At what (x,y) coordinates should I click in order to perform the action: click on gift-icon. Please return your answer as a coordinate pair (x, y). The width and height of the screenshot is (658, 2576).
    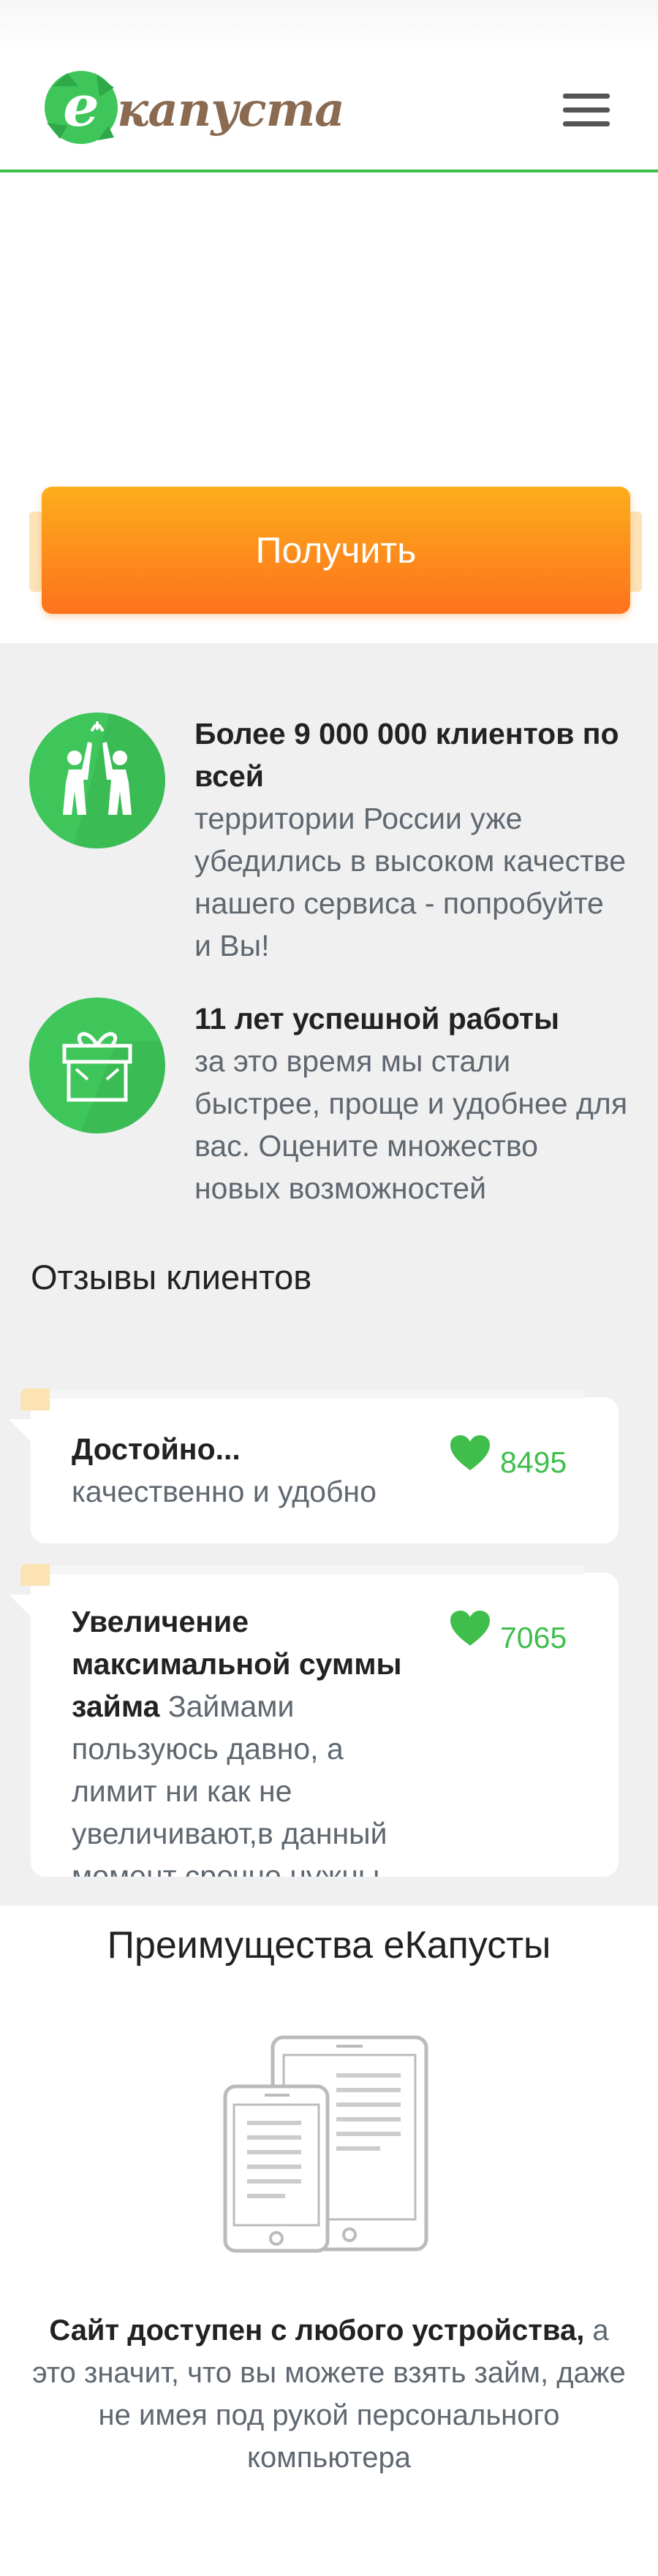
    Looking at the image, I should click on (97, 1065).